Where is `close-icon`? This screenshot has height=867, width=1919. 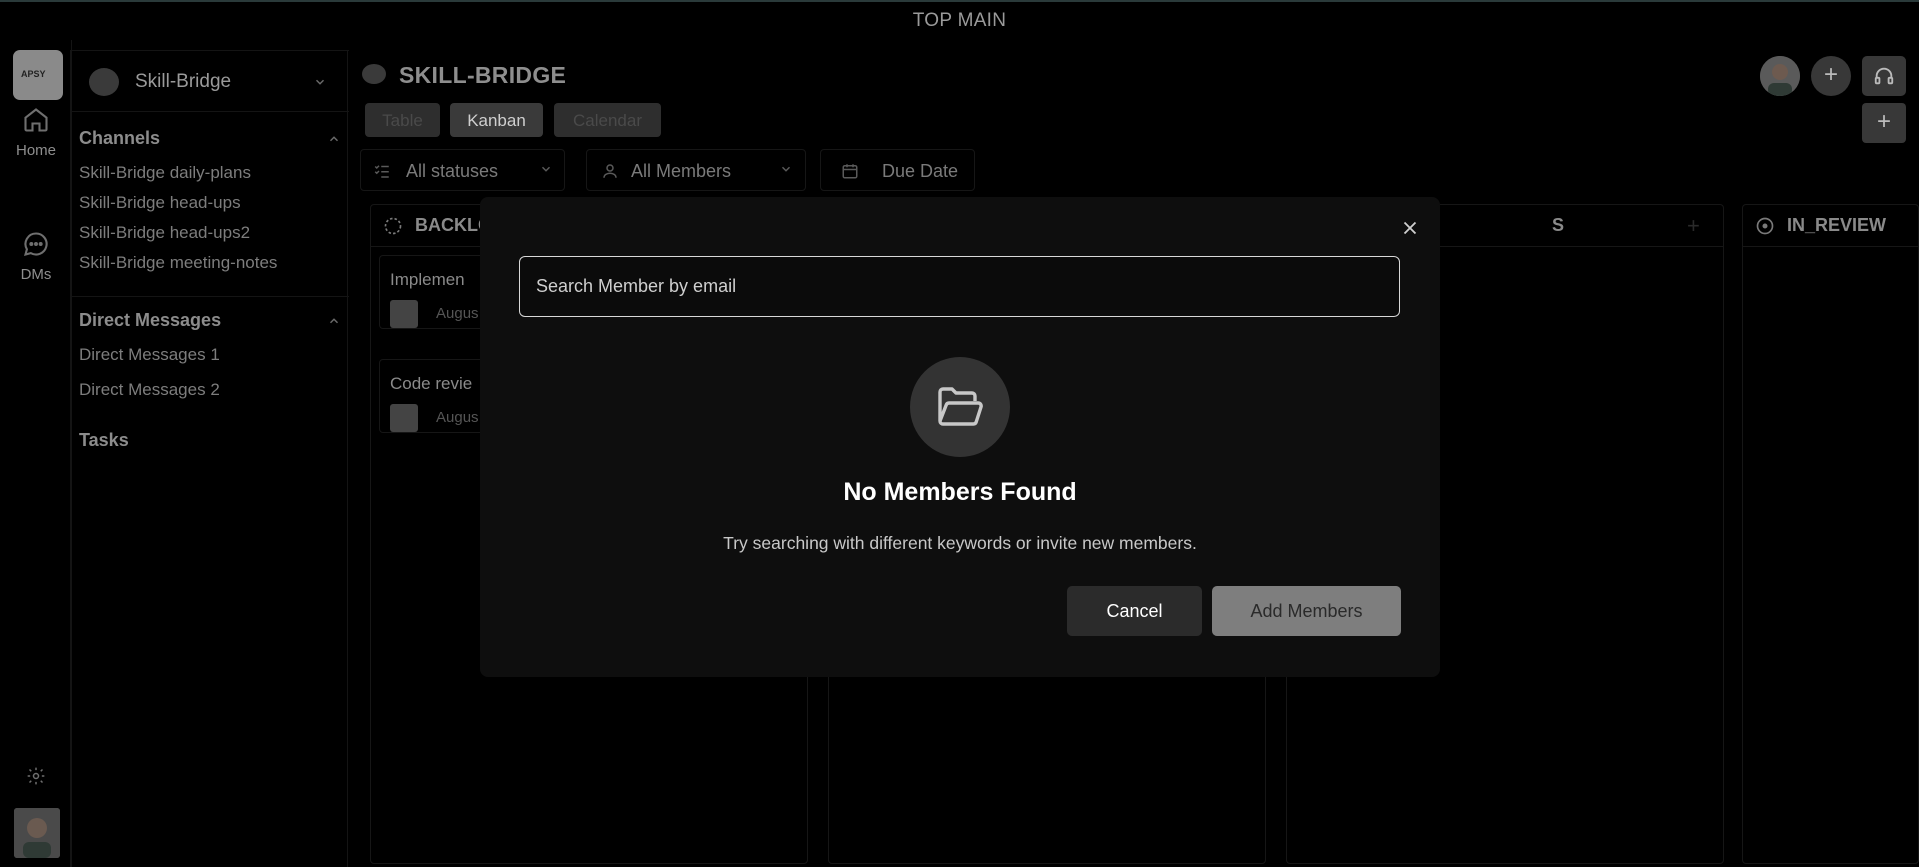
close-icon is located at coordinates (1410, 228).